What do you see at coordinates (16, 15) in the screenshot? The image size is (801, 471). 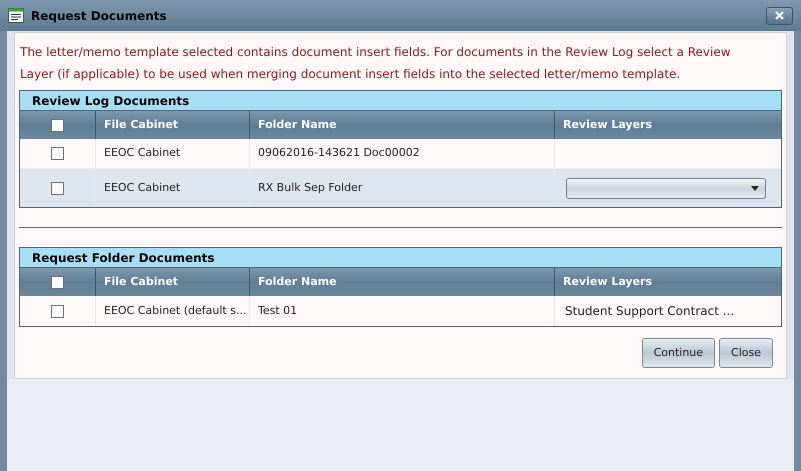 I see `window-icon` at bounding box center [16, 15].